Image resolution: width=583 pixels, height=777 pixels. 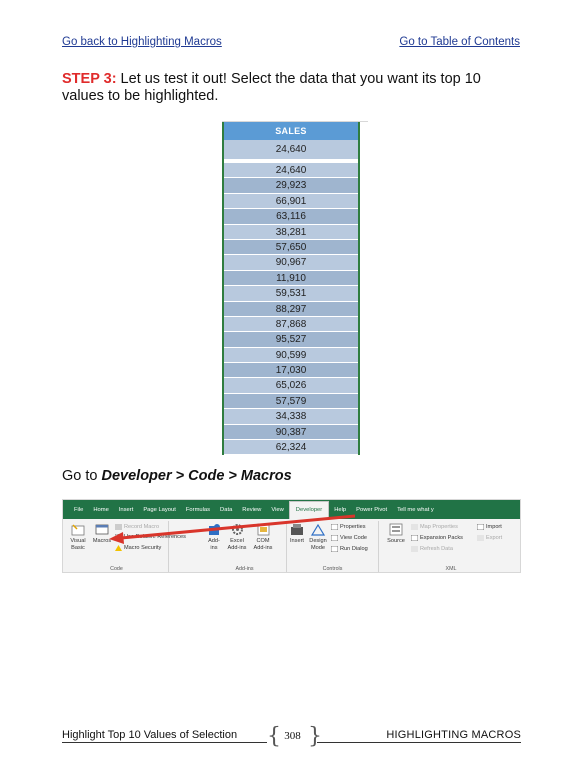 What do you see at coordinates (118, 537) in the screenshot?
I see `relative-references-icon` at bounding box center [118, 537].